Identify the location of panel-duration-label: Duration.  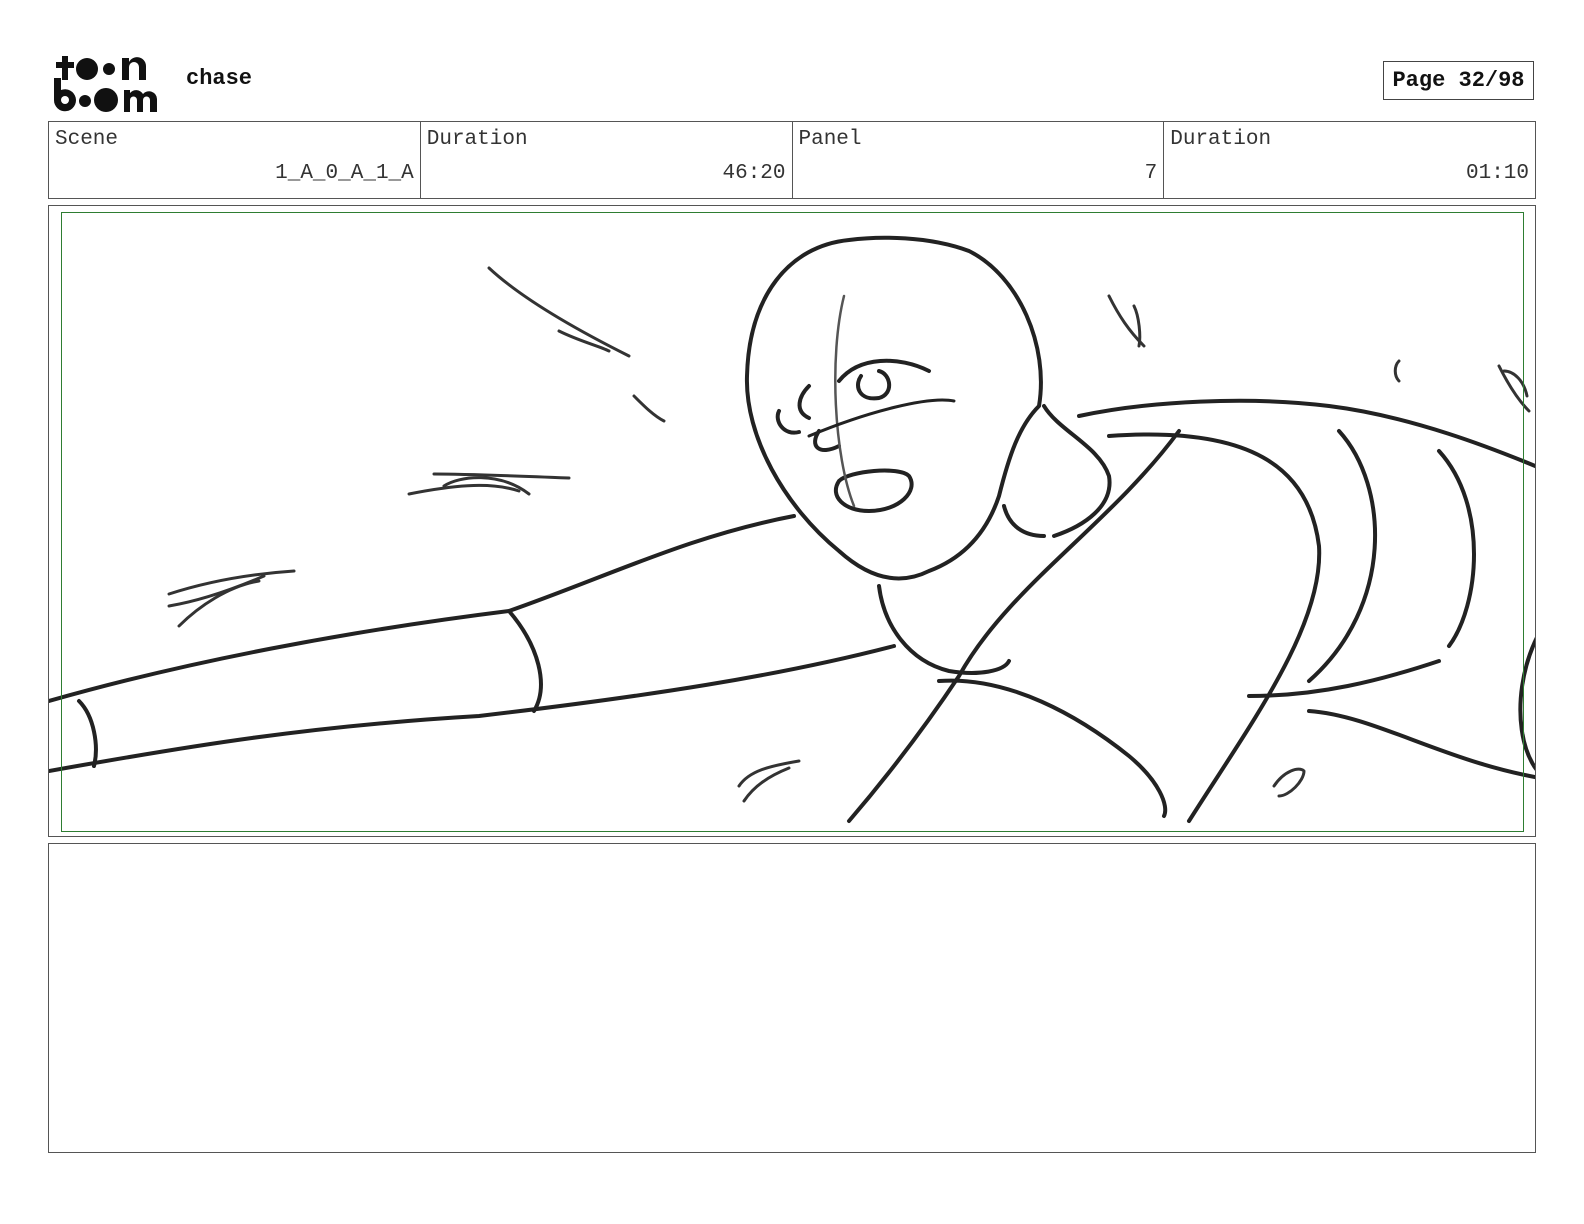
(1221, 139).